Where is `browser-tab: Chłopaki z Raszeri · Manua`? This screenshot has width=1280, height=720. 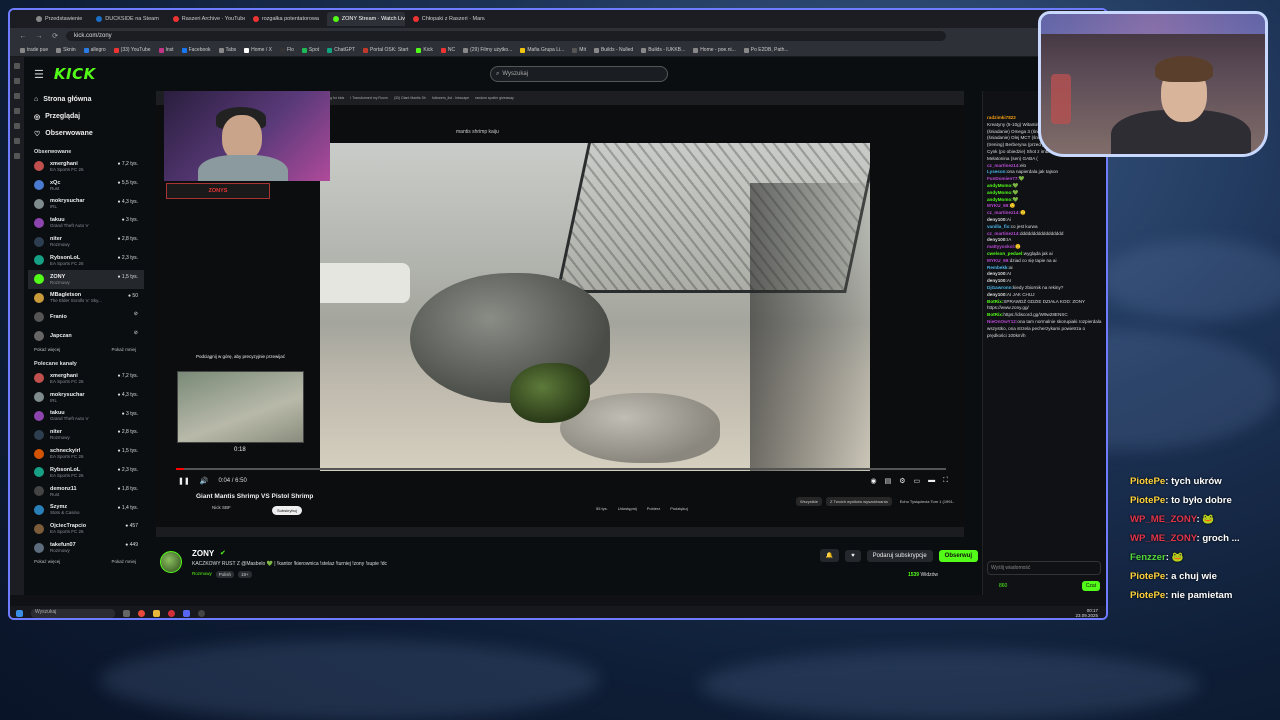
browser-tab: Chłopaki z Raszeri · Manua is located at coordinates (446, 19).